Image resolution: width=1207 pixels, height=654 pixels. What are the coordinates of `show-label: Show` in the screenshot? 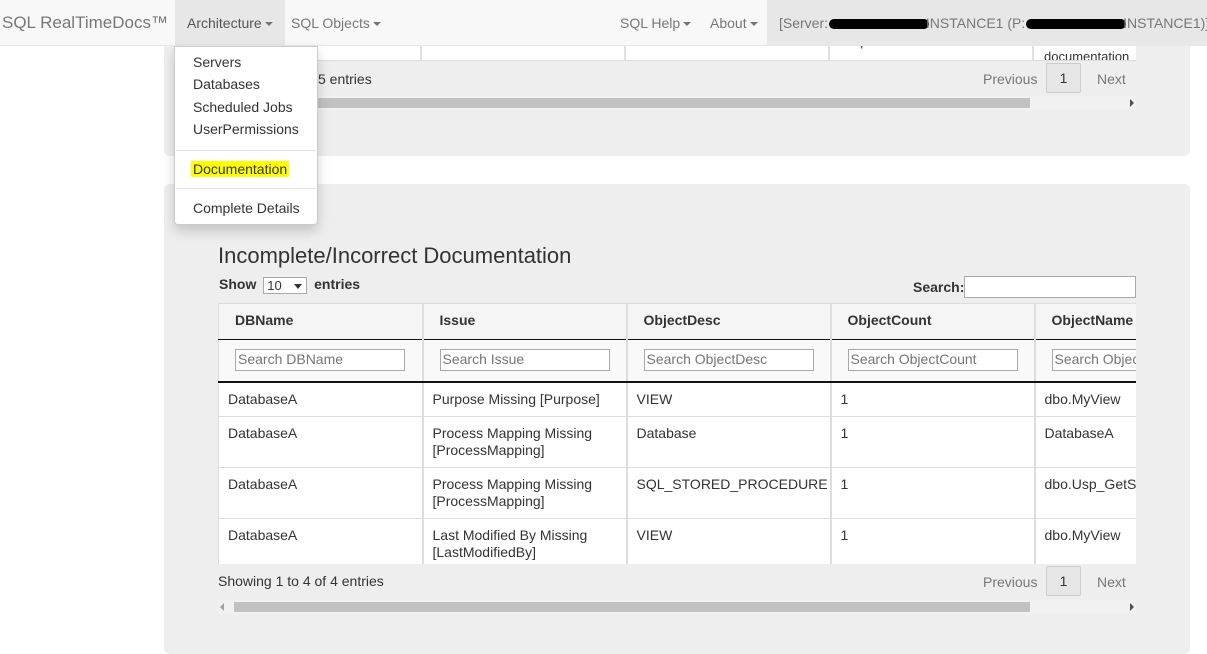 It's located at (238, 284).